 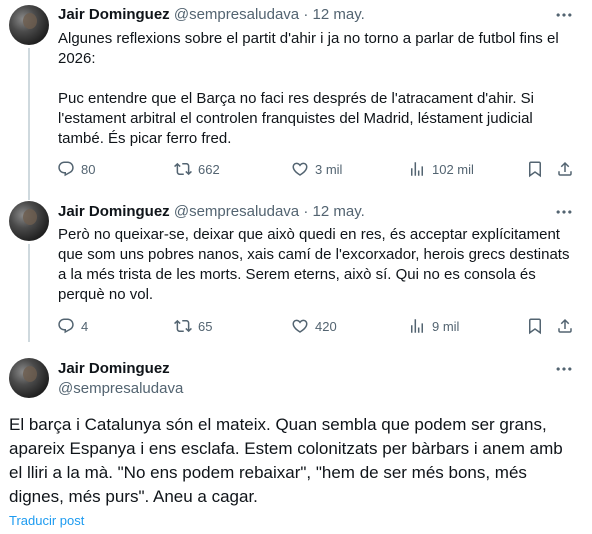 I want to click on like-button: 420, so click(x=314, y=326).